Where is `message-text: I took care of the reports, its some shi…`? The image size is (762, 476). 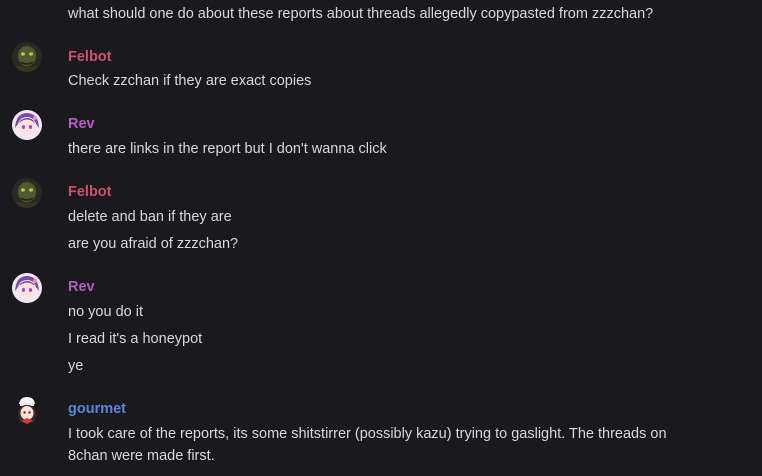
message-text: I took care of the reports, its some shi… is located at coordinates (367, 445).